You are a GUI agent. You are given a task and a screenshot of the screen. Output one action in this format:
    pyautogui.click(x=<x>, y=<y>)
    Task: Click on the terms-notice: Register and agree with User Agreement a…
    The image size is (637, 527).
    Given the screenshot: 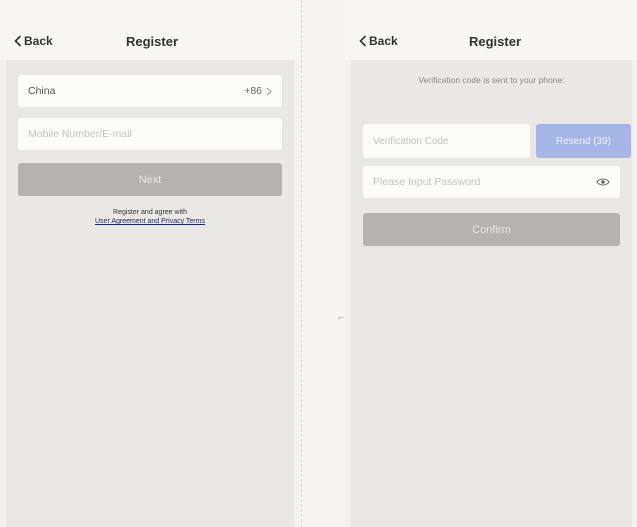 What is the action you would take?
    pyautogui.click(x=150, y=217)
    